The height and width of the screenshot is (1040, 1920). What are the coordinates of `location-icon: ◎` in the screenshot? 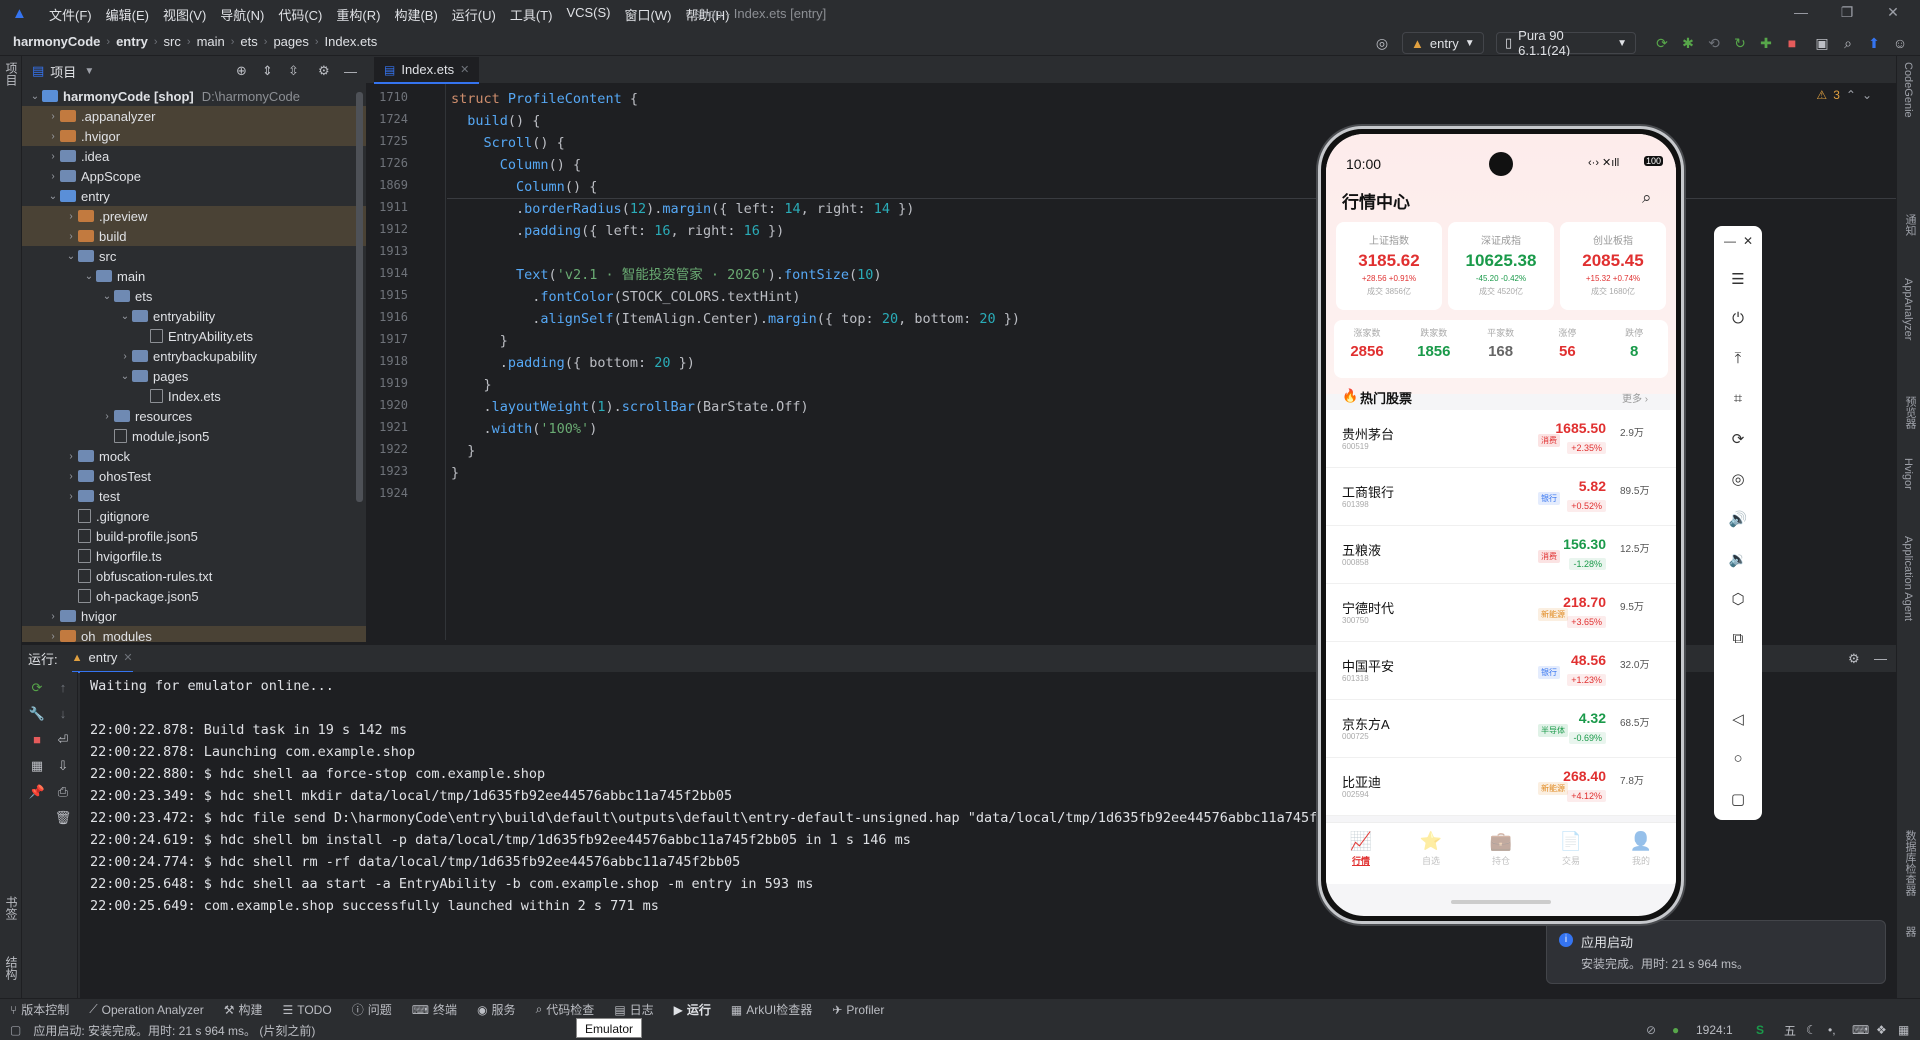 It's located at (1738, 479).